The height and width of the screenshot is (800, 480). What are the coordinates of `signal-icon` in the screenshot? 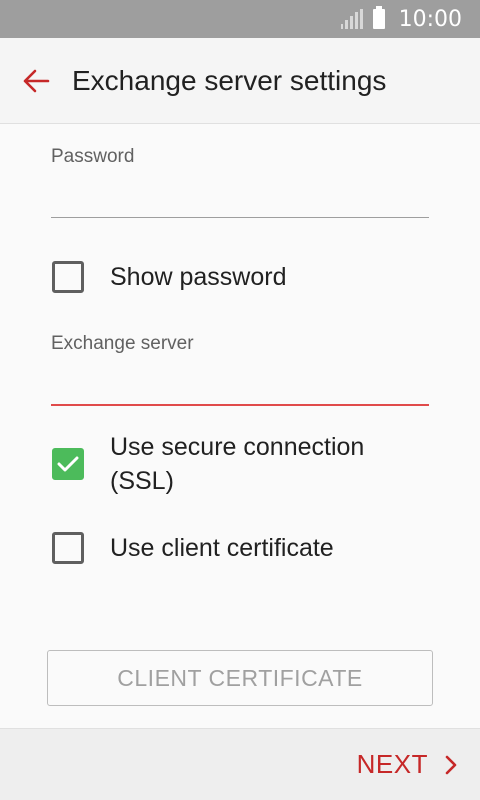 It's located at (351, 19).